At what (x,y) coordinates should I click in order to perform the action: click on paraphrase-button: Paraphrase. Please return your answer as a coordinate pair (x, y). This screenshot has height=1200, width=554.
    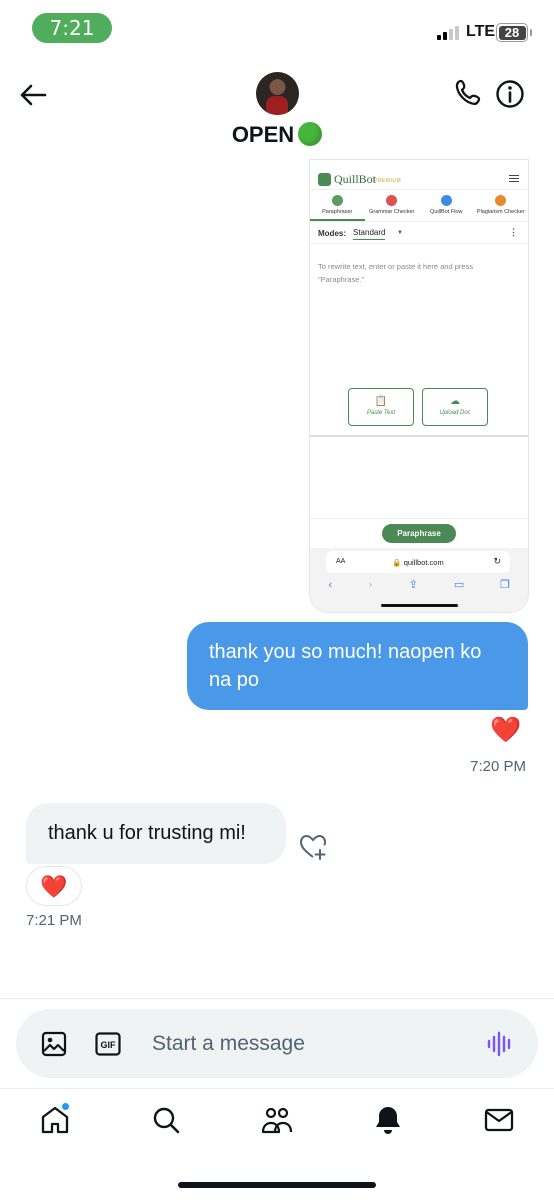
    Looking at the image, I should click on (419, 533).